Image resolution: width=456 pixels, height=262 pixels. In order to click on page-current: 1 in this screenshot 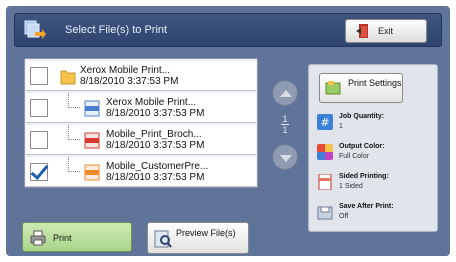, I will do `click(285, 119)`.